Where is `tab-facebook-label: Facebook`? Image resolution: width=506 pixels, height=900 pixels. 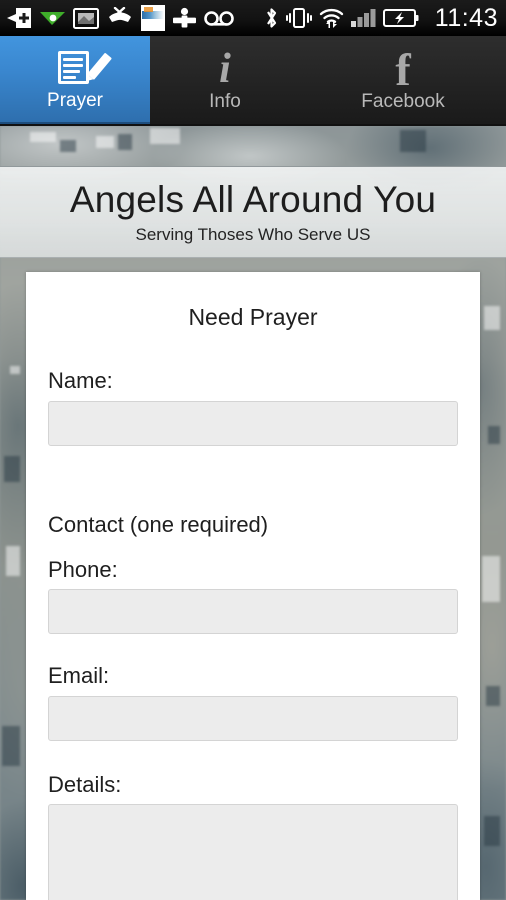
tab-facebook-label: Facebook is located at coordinates (403, 101).